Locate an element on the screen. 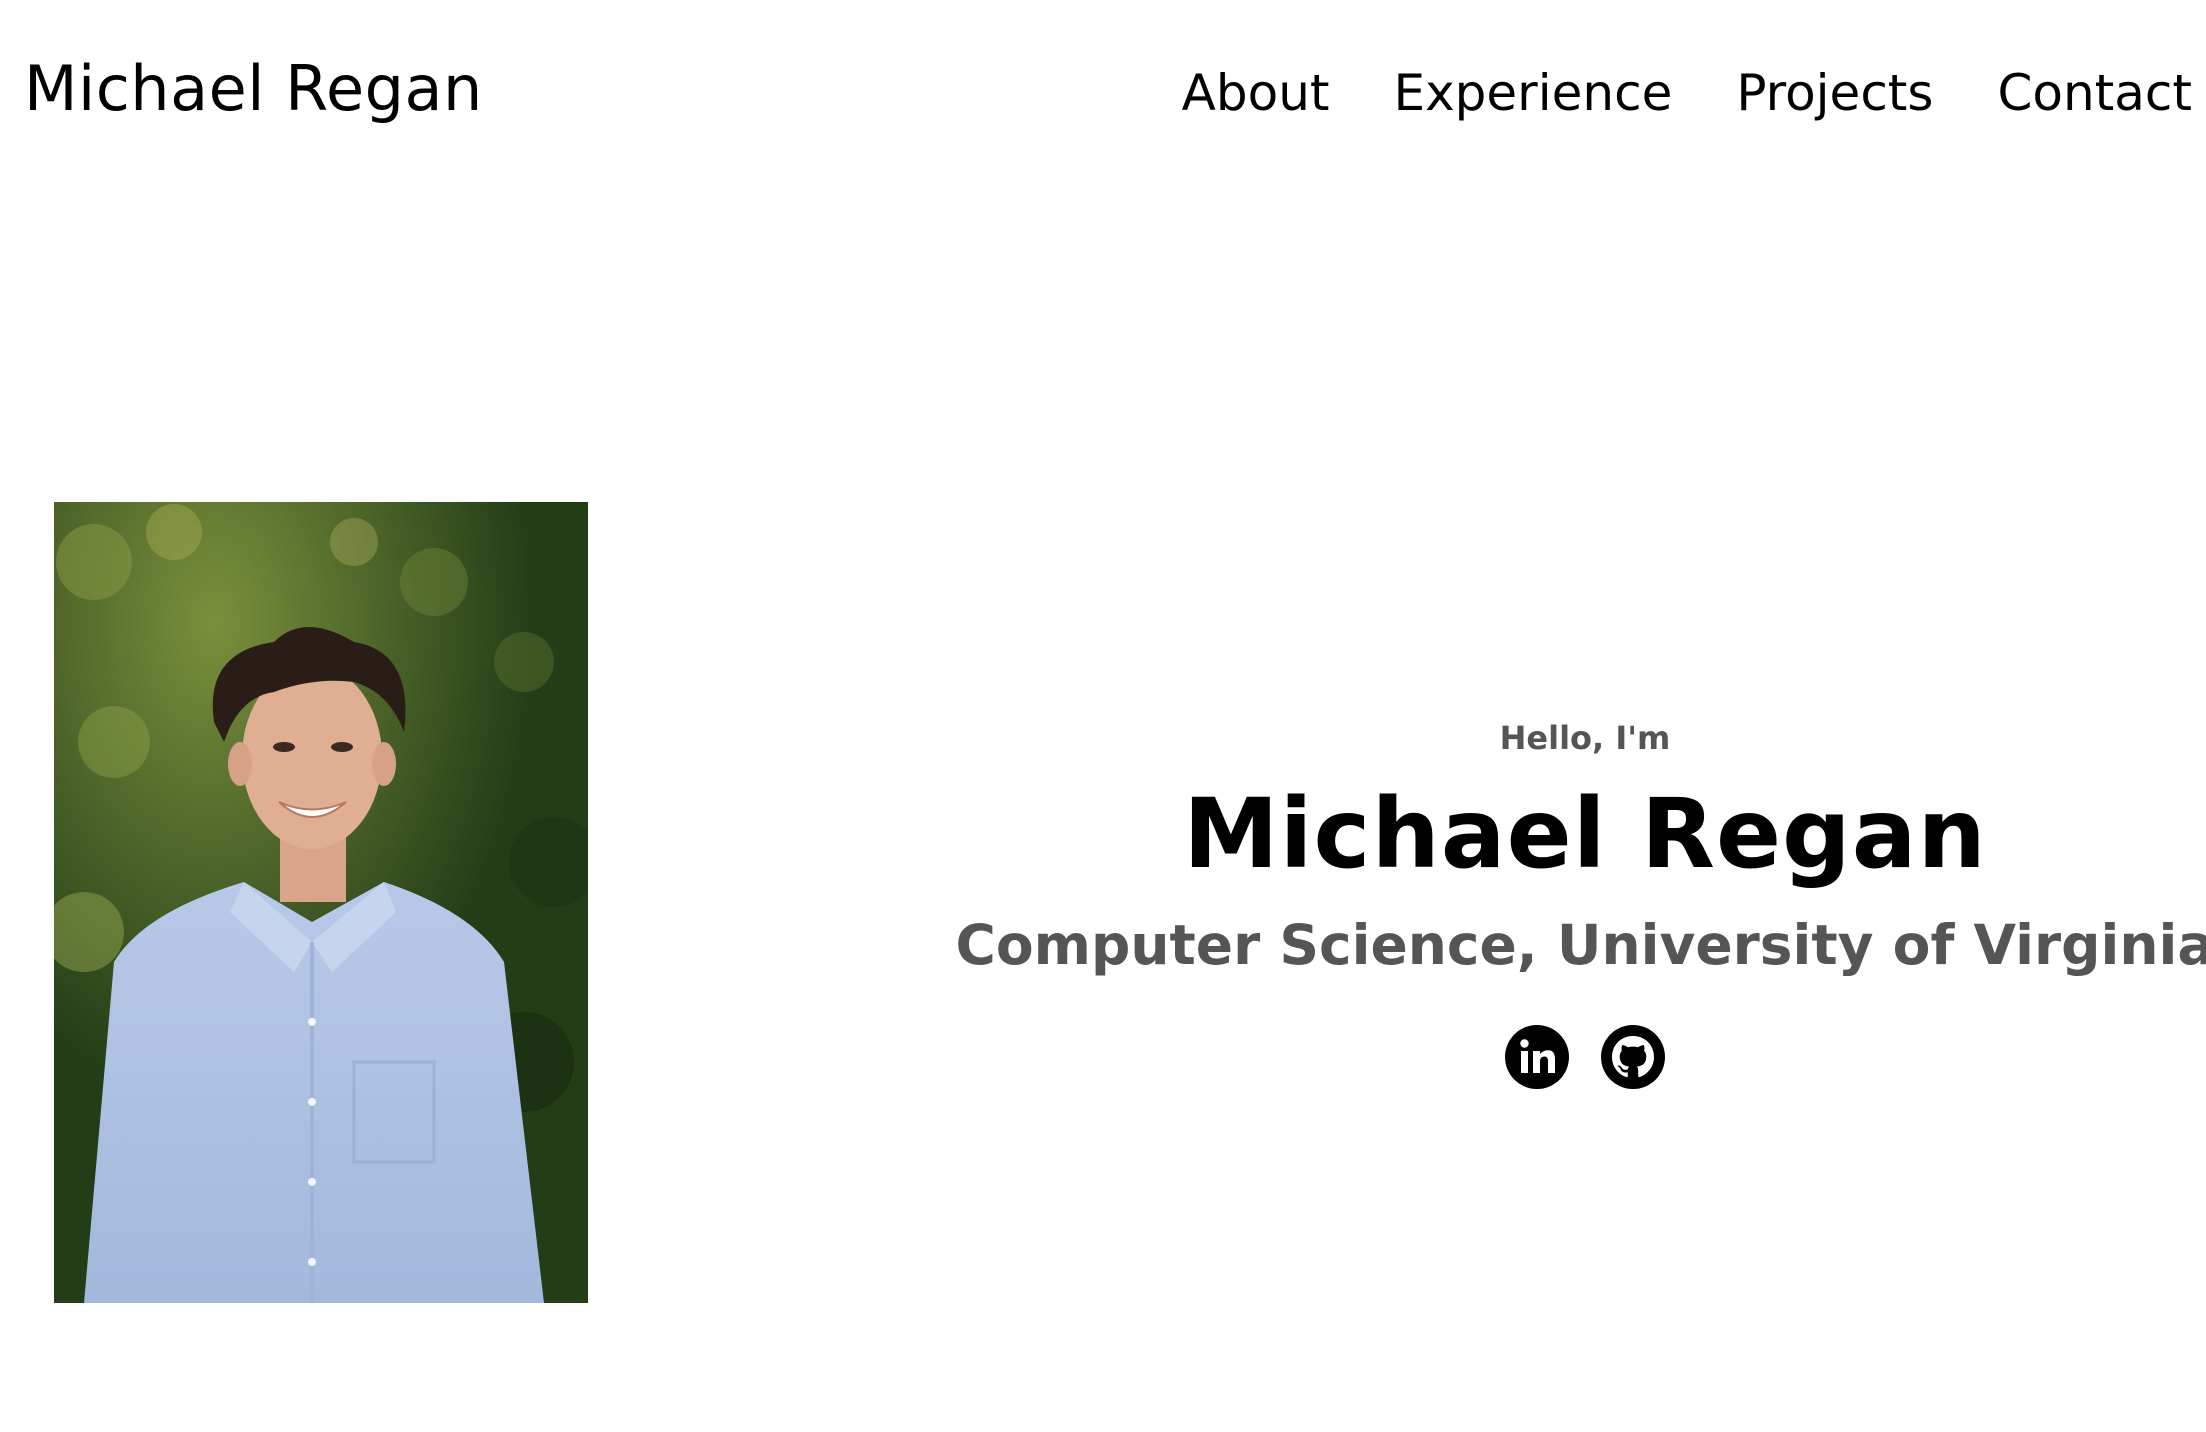  hero-greeting: Hello, I'm is located at coordinates (1585, 738).